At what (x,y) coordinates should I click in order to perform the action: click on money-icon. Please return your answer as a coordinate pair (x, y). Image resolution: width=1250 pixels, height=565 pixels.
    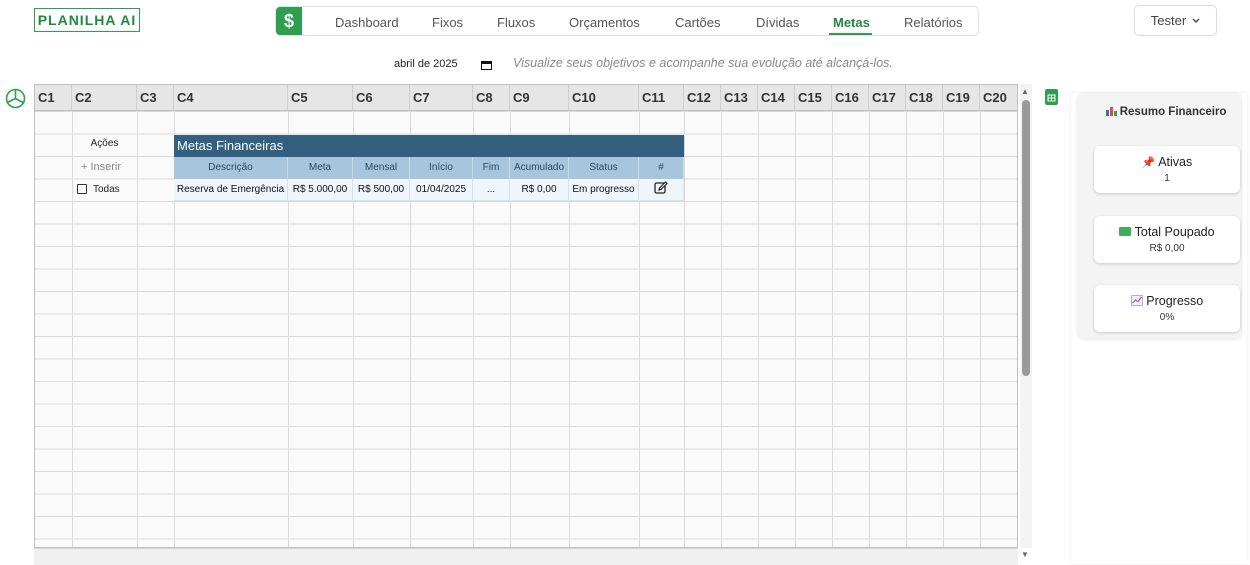
    Looking at the image, I should click on (1125, 231).